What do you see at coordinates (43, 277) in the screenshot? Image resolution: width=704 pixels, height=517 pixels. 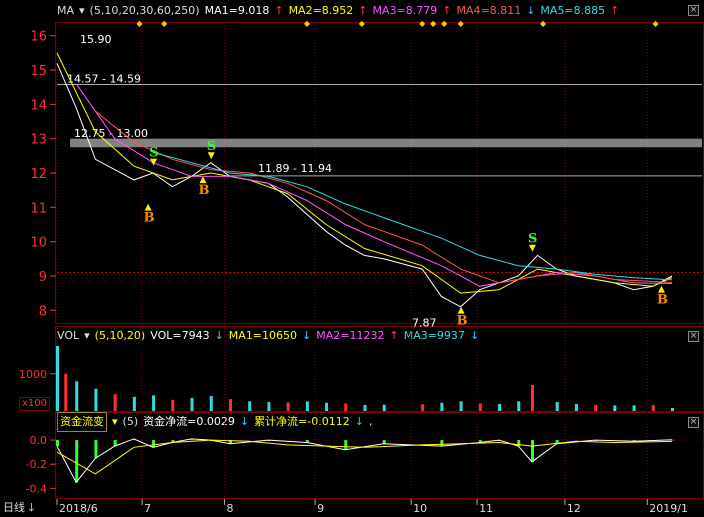 I see `y-tick-label: 9` at bounding box center [43, 277].